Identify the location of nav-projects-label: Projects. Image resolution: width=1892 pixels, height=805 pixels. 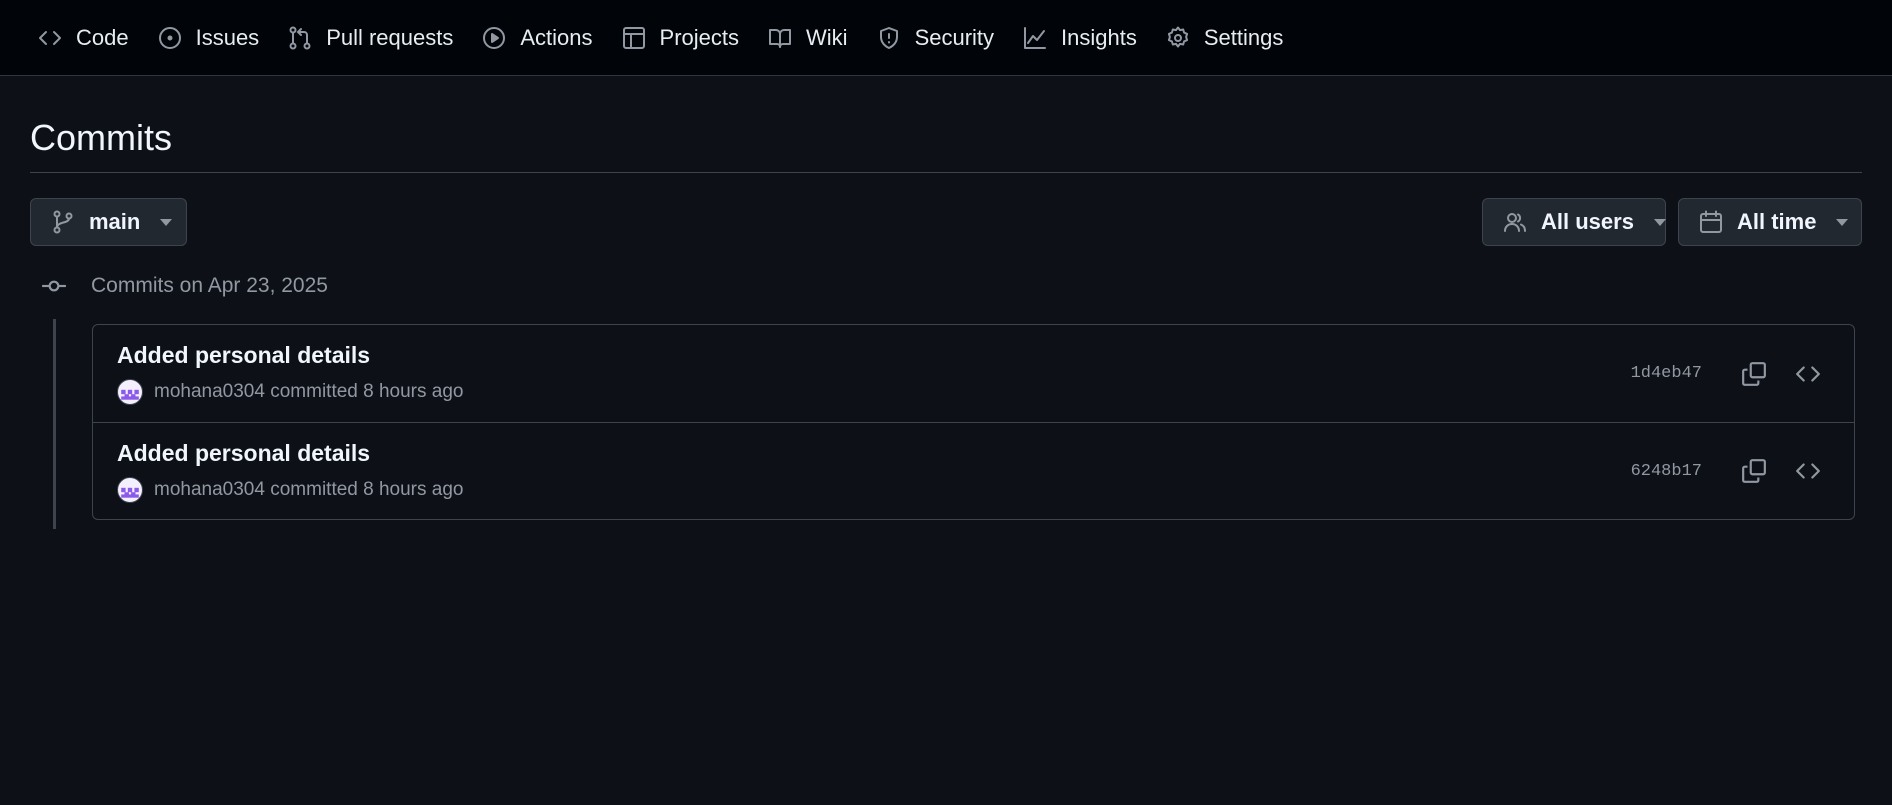
(699, 37).